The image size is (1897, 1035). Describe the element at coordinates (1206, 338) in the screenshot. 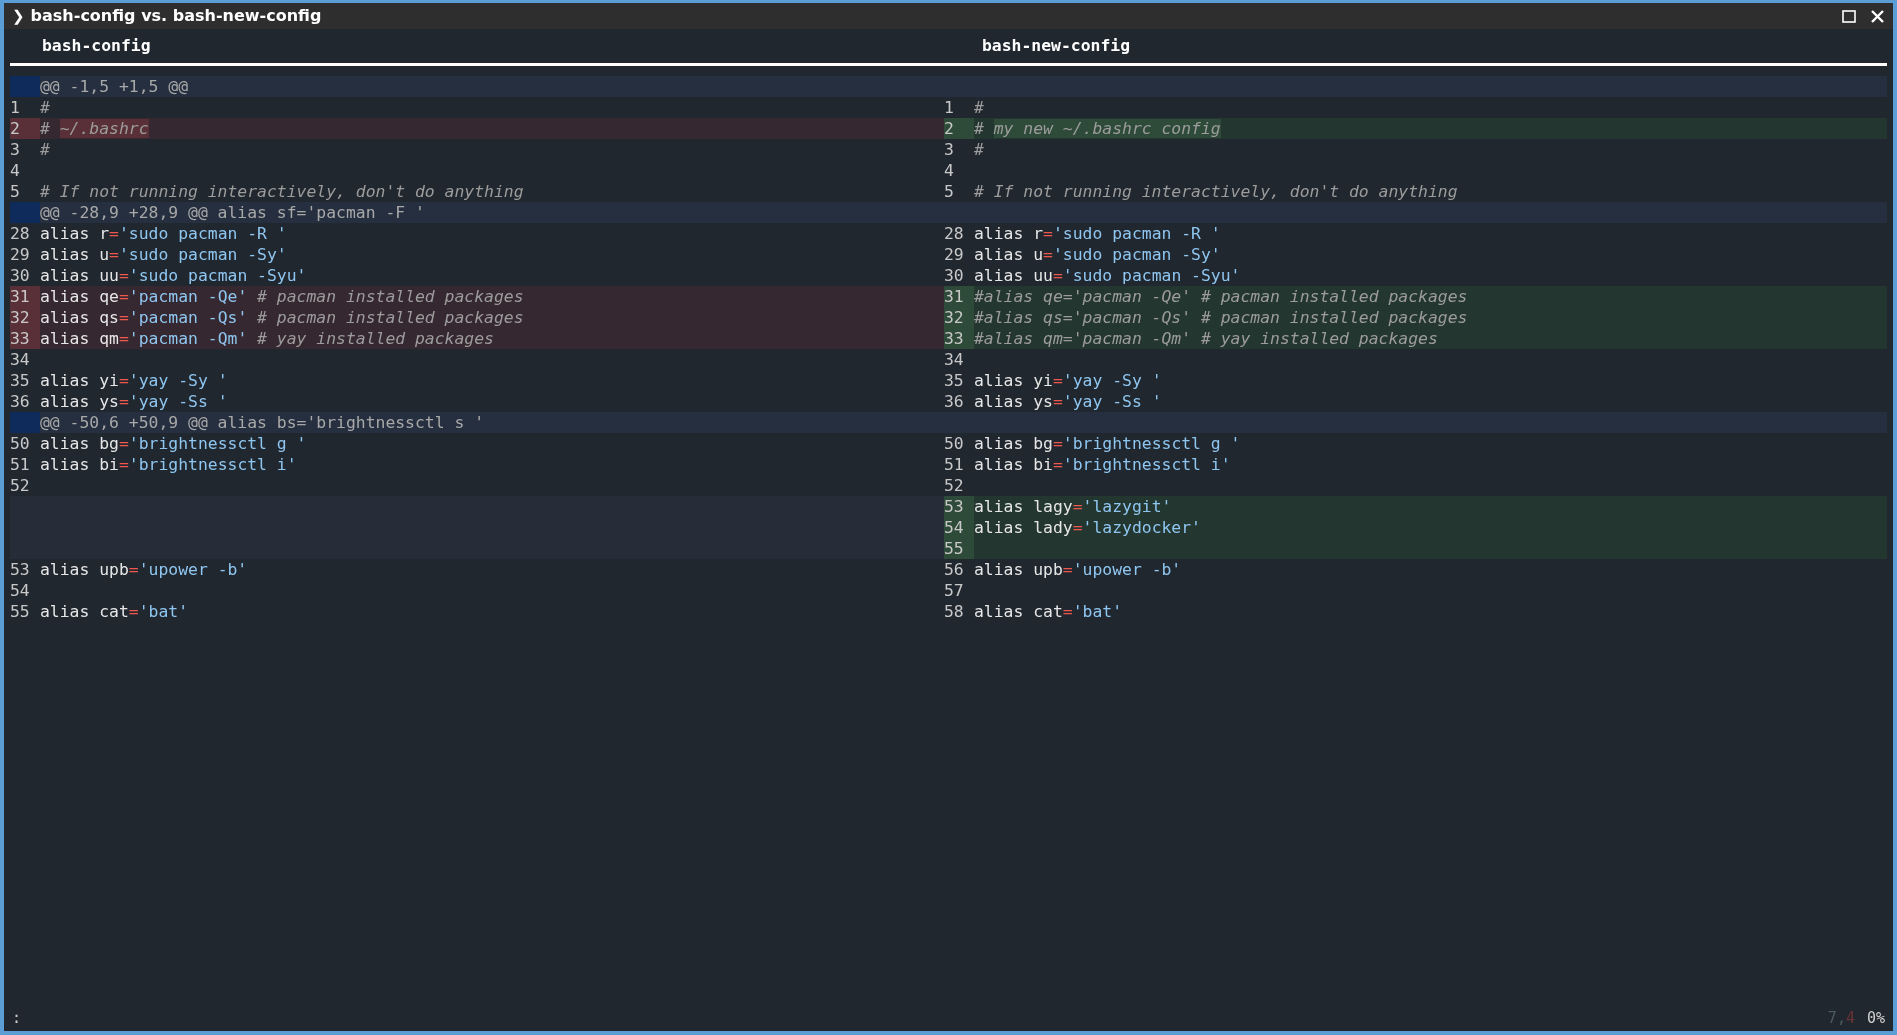

I see `code-line: #alias qm='pacman -Qm' # yay installed packages` at that location.